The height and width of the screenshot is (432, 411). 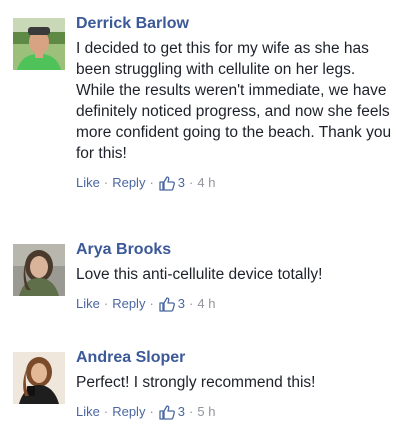 What do you see at coordinates (199, 274) in the screenshot?
I see `comment-text: Love this anti-cellulite device totally!` at bounding box center [199, 274].